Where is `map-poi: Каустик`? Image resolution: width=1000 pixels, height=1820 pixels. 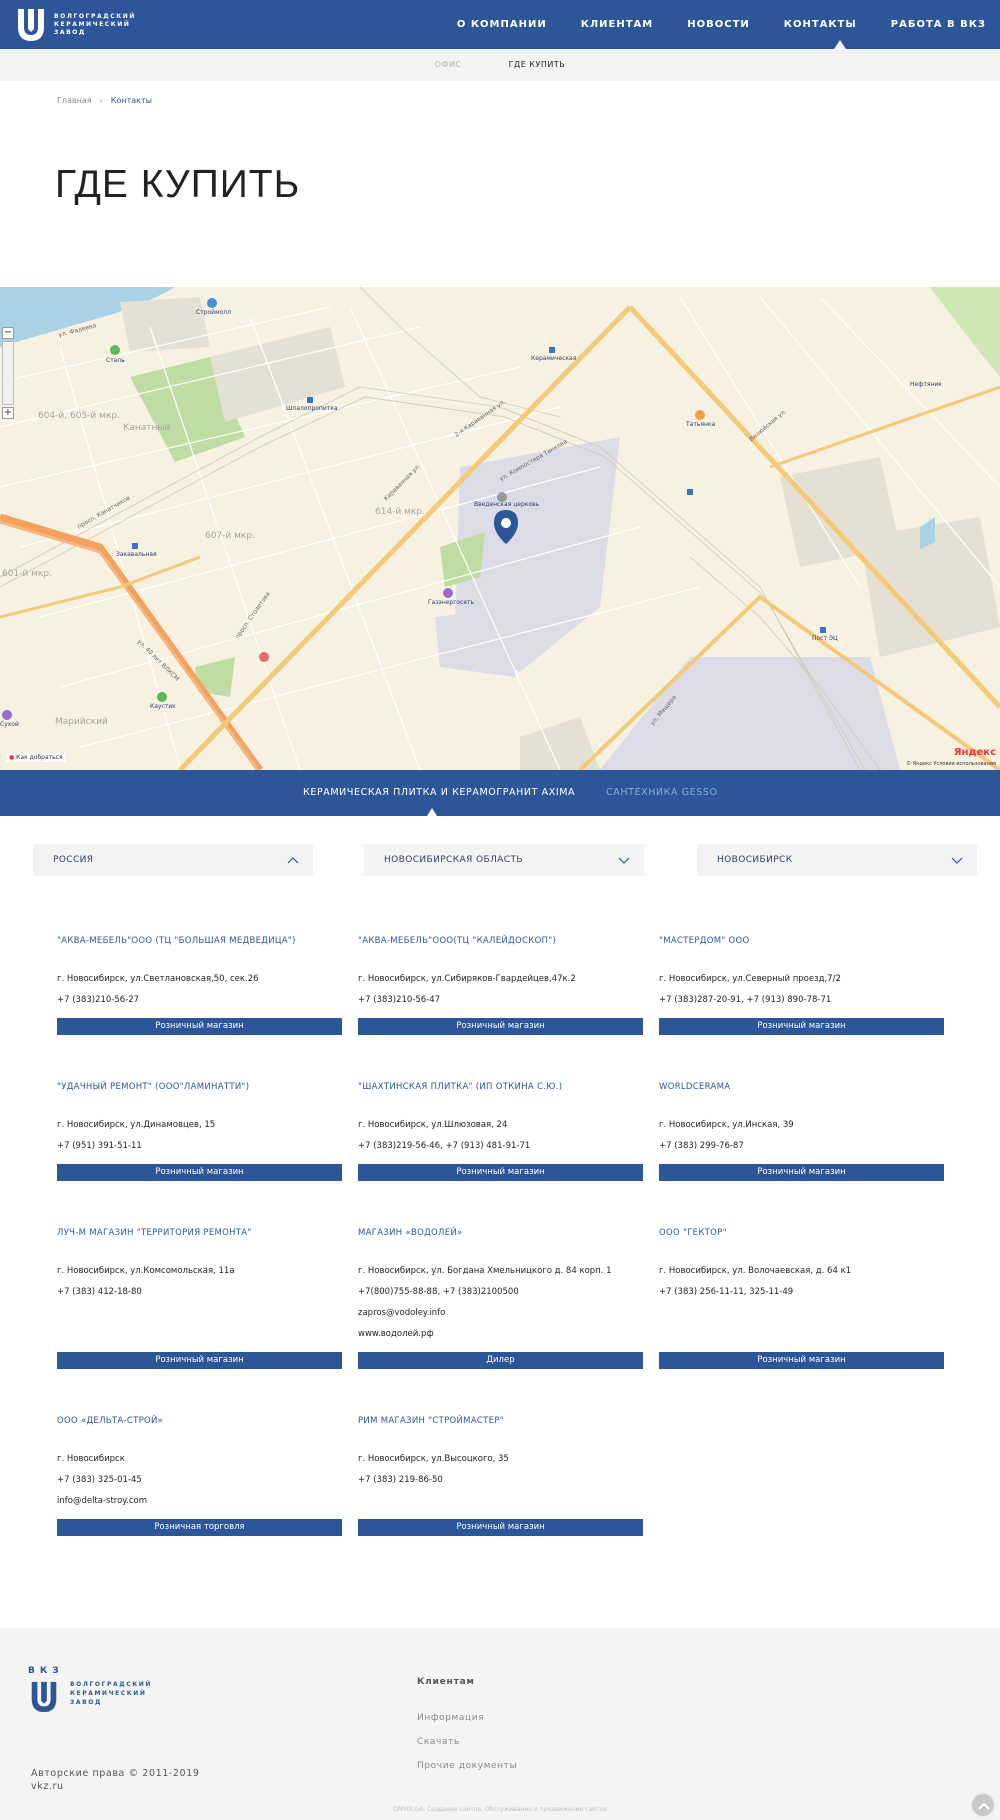 map-poi: Каустик is located at coordinates (163, 706).